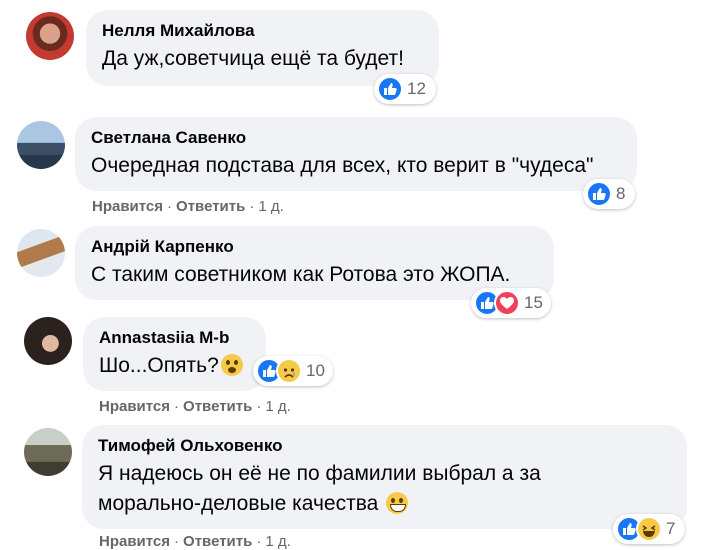 This screenshot has width=716, height=550. Describe the element at coordinates (671, 528) in the screenshot. I see `reaction-count: 7` at that location.